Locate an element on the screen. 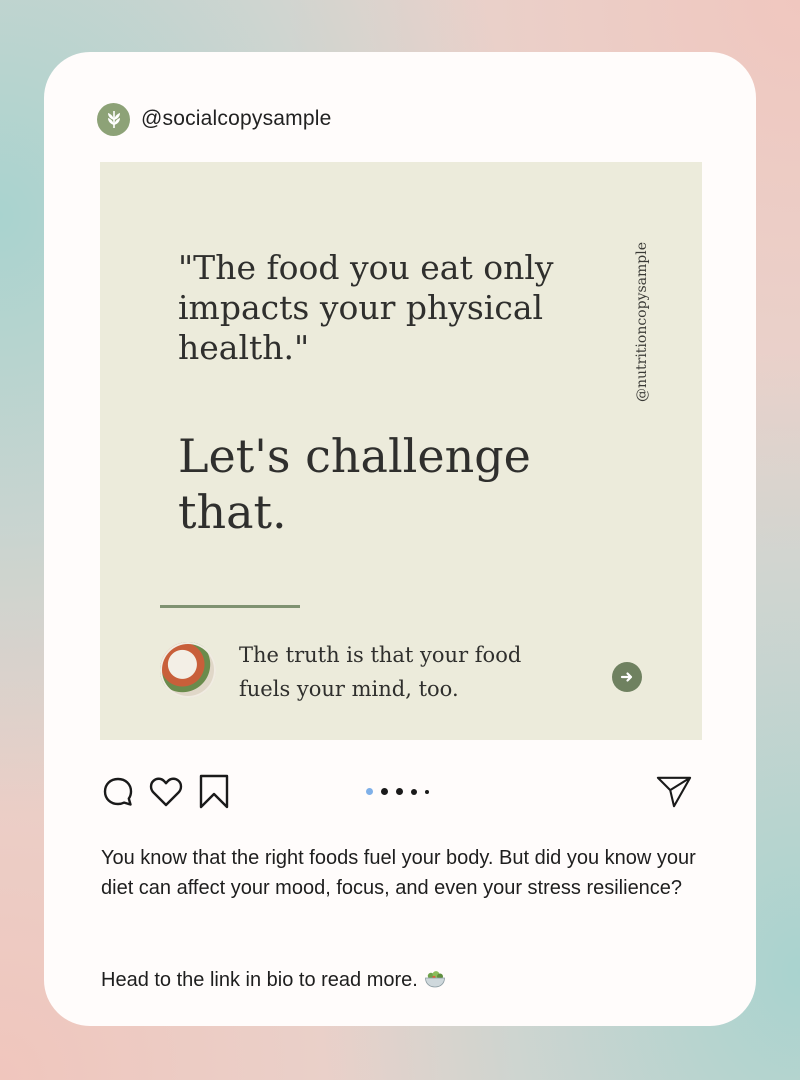 This screenshot has width=800, height=1080. send-icon is located at coordinates (674, 792).